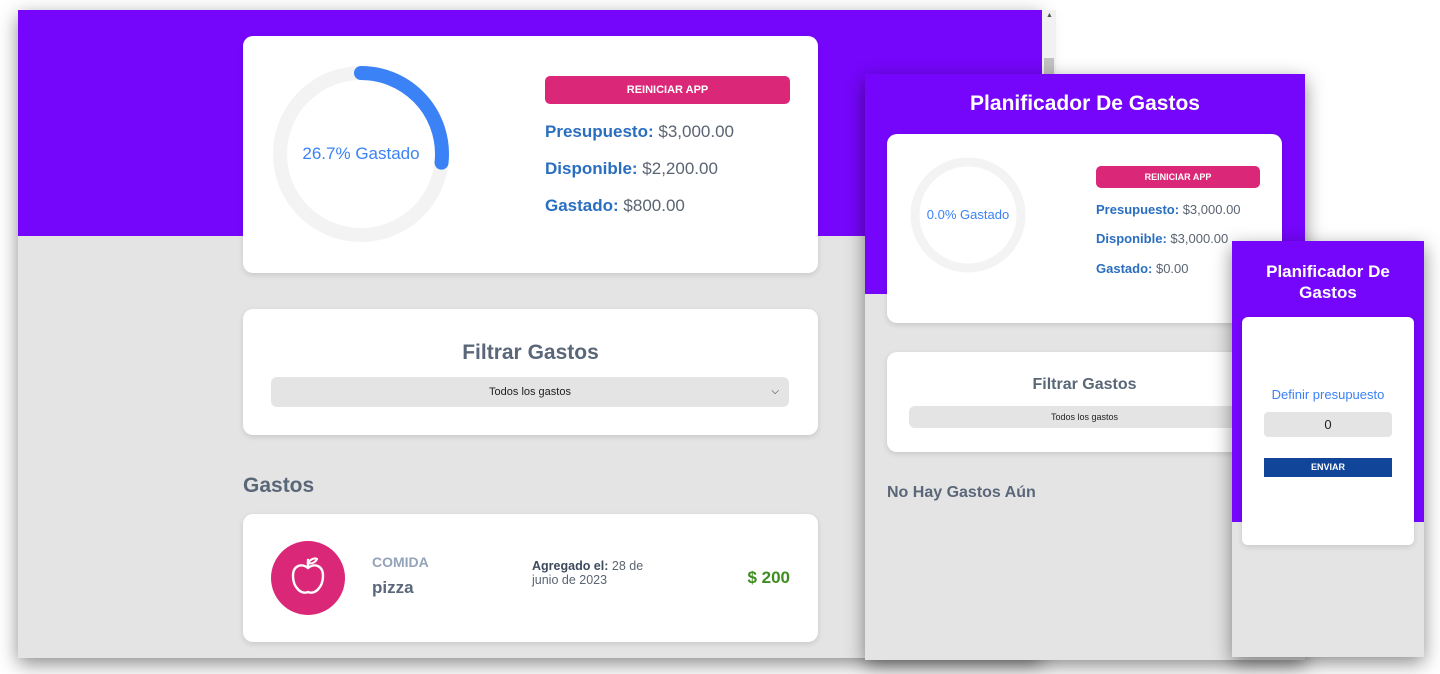 The height and width of the screenshot is (674, 1440). What do you see at coordinates (654, 205) in the screenshot?
I see `spent-value: $800.00` at bounding box center [654, 205].